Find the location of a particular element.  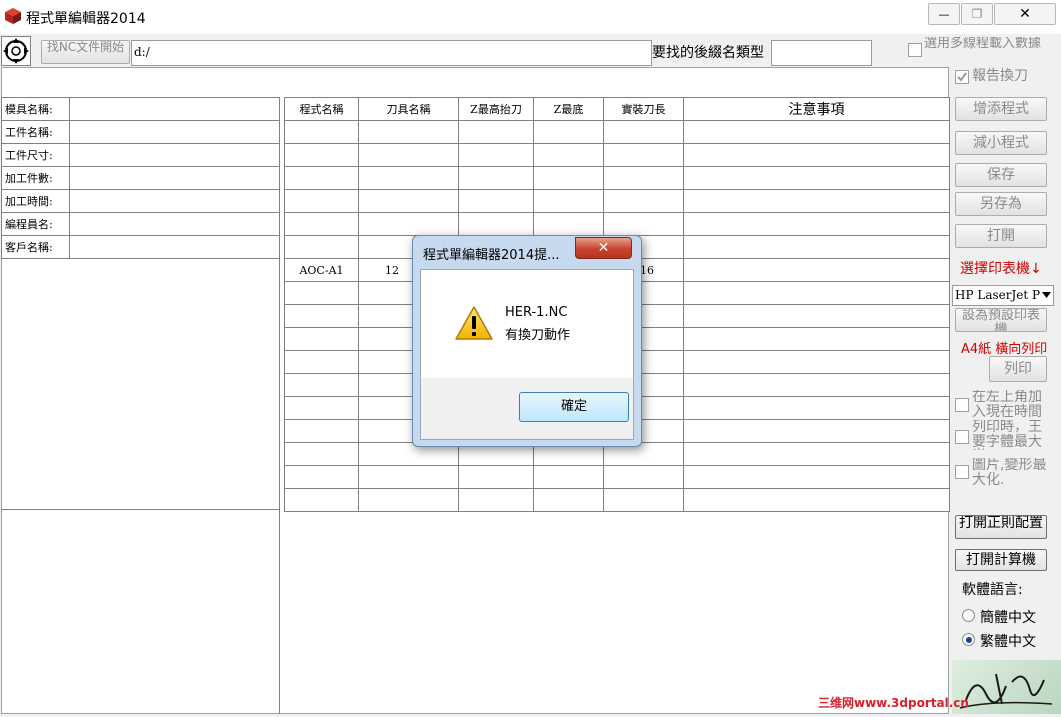

path-input: d:/ is located at coordinates (391, 53).